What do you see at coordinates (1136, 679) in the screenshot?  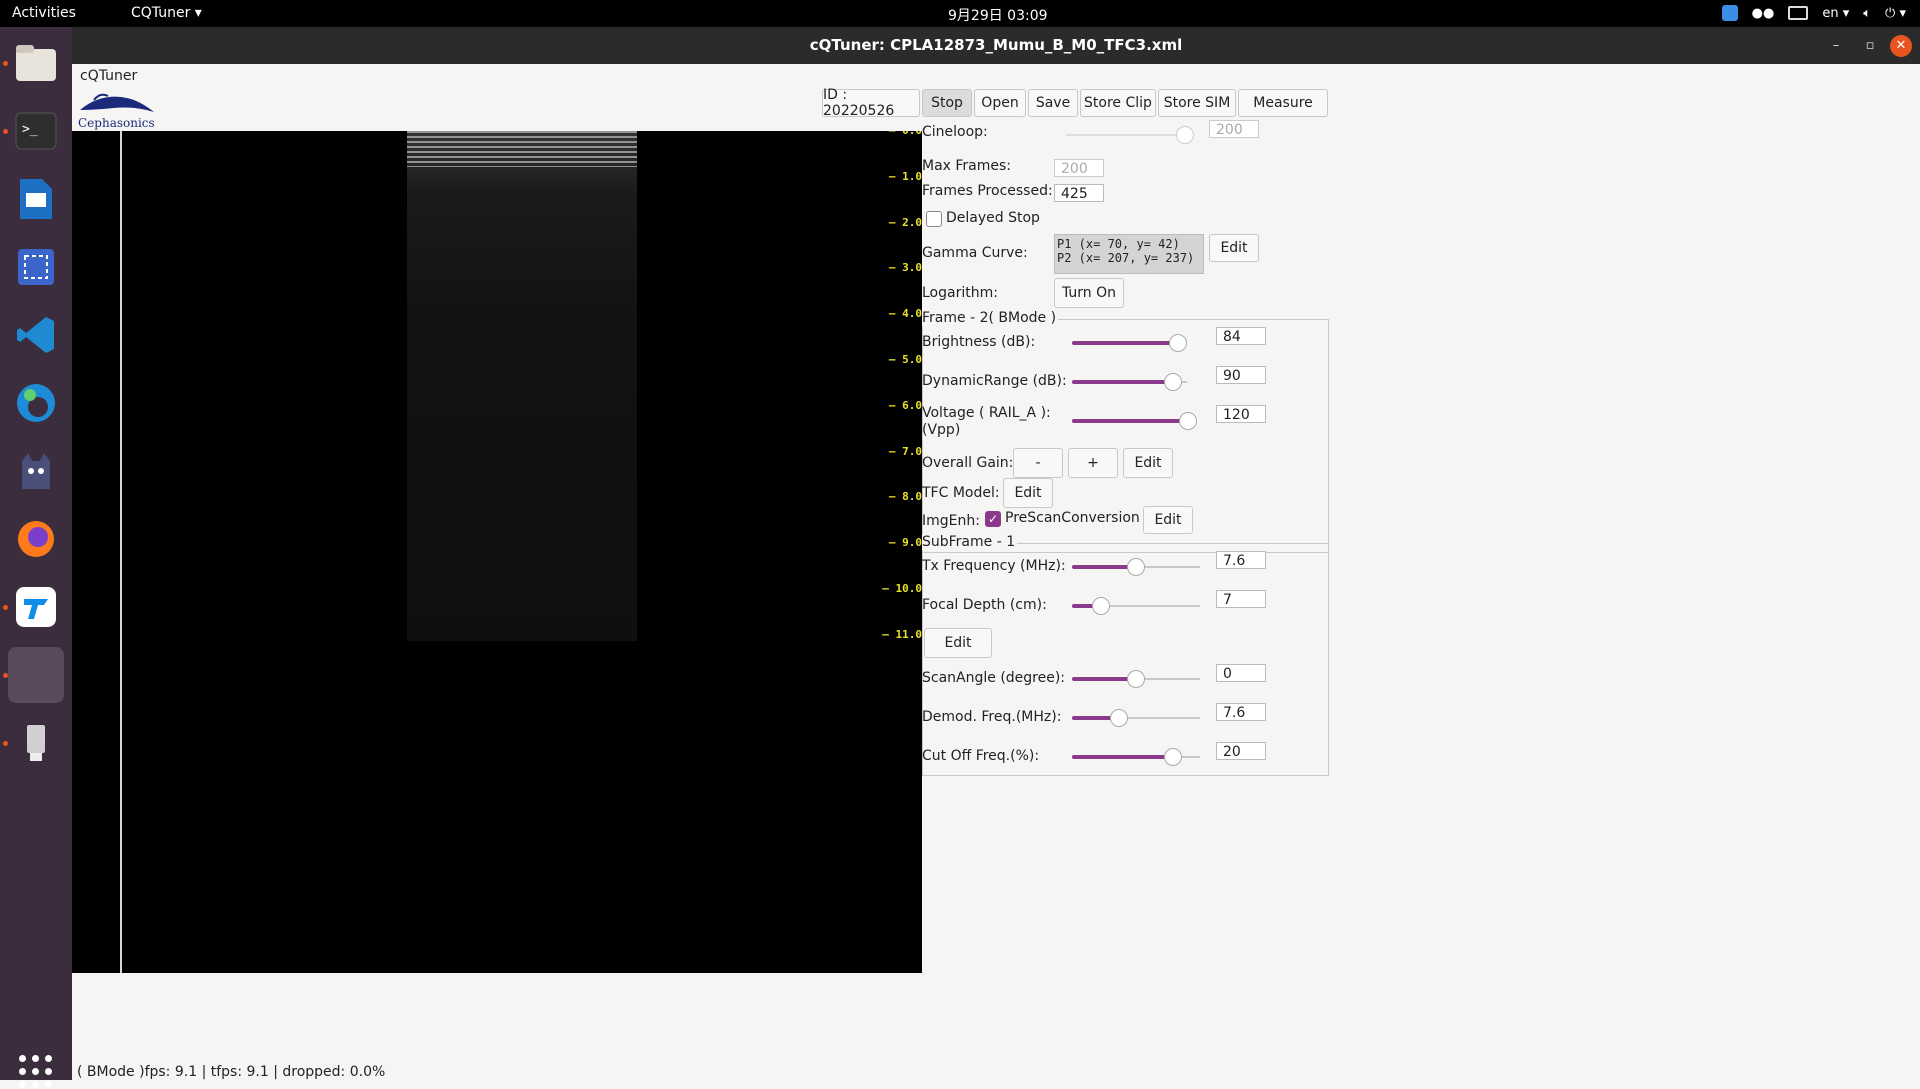 I see `scan-angle-slider` at bounding box center [1136, 679].